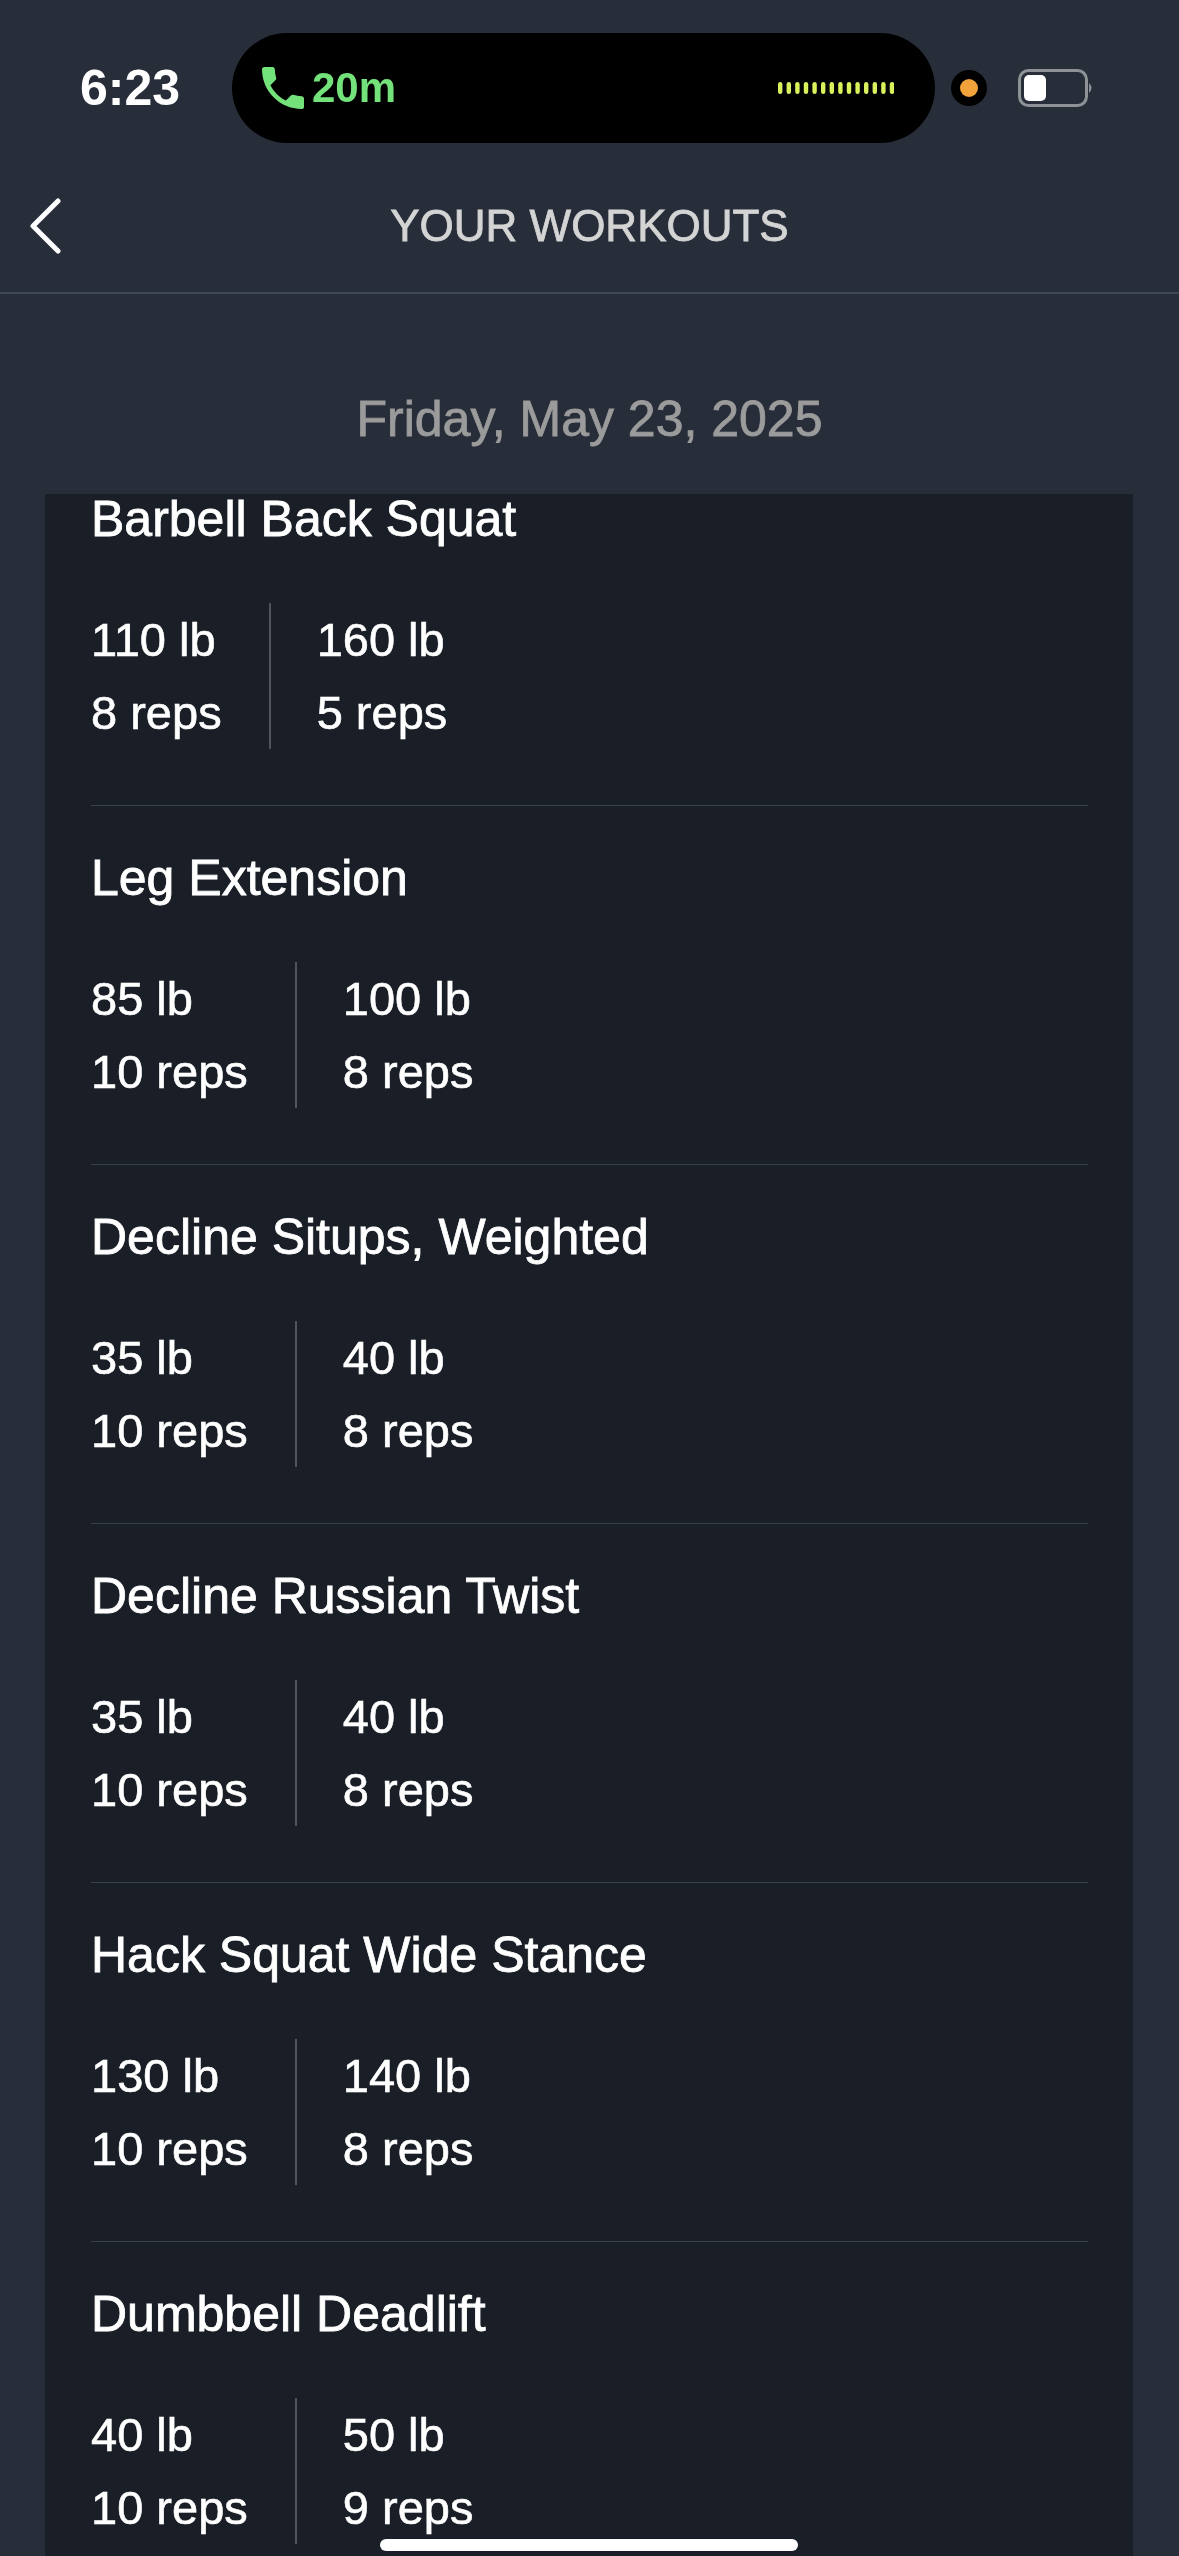  I want to click on set-weight: 85 lb, so click(142, 999).